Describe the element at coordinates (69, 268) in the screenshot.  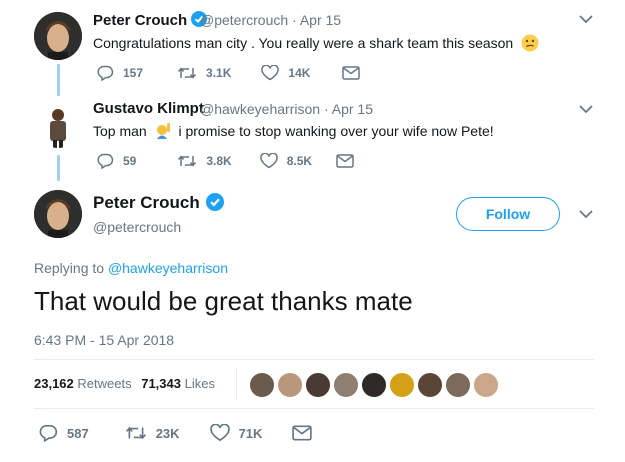
I see `replying-to-label: Replying to` at that location.